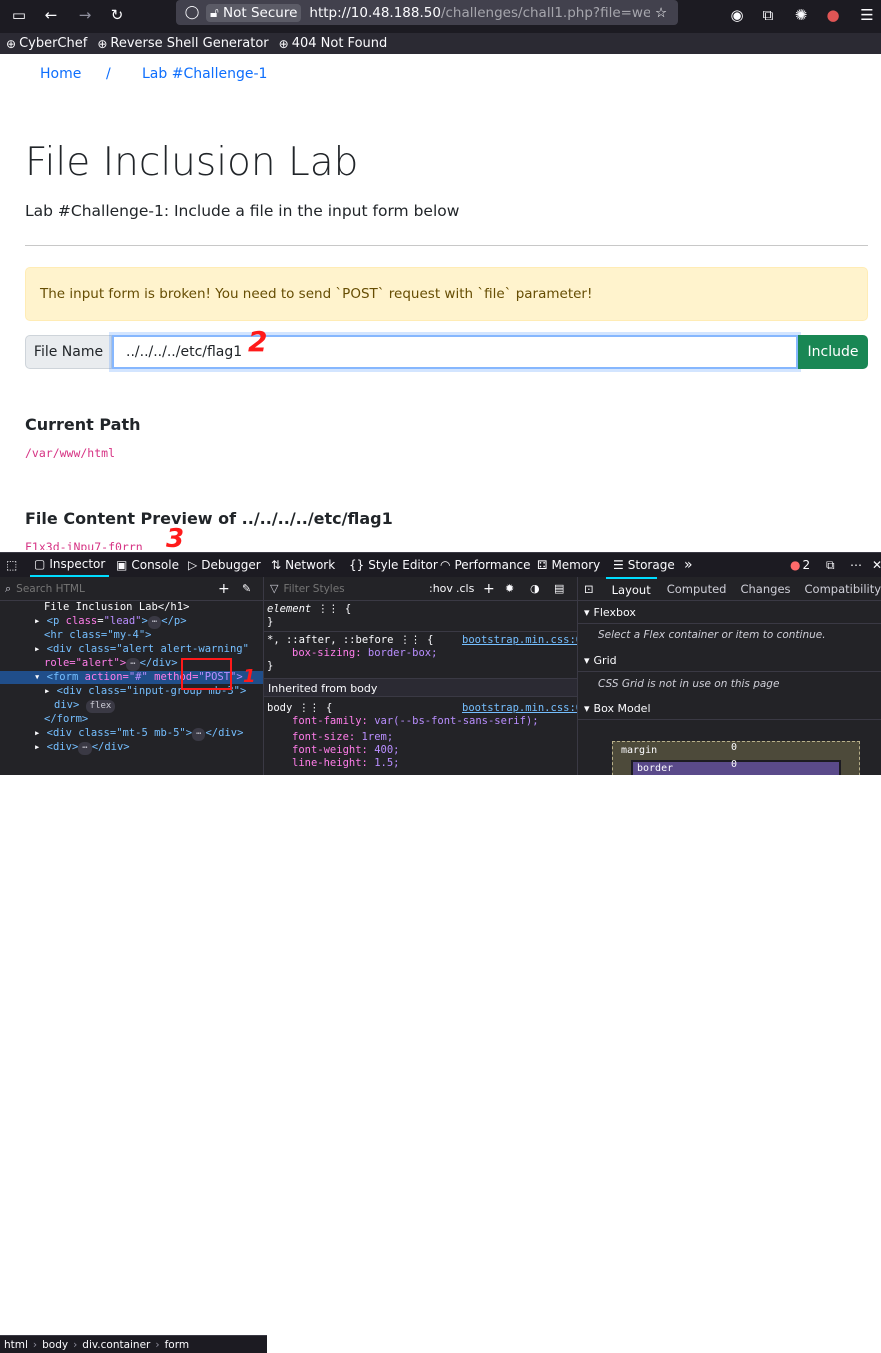 The width and height of the screenshot is (881, 1353). Describe the element at coordinates (131, 649) in the screenshot. I see `html-line: ▸ <div class="alert alert-warning"` at that location.